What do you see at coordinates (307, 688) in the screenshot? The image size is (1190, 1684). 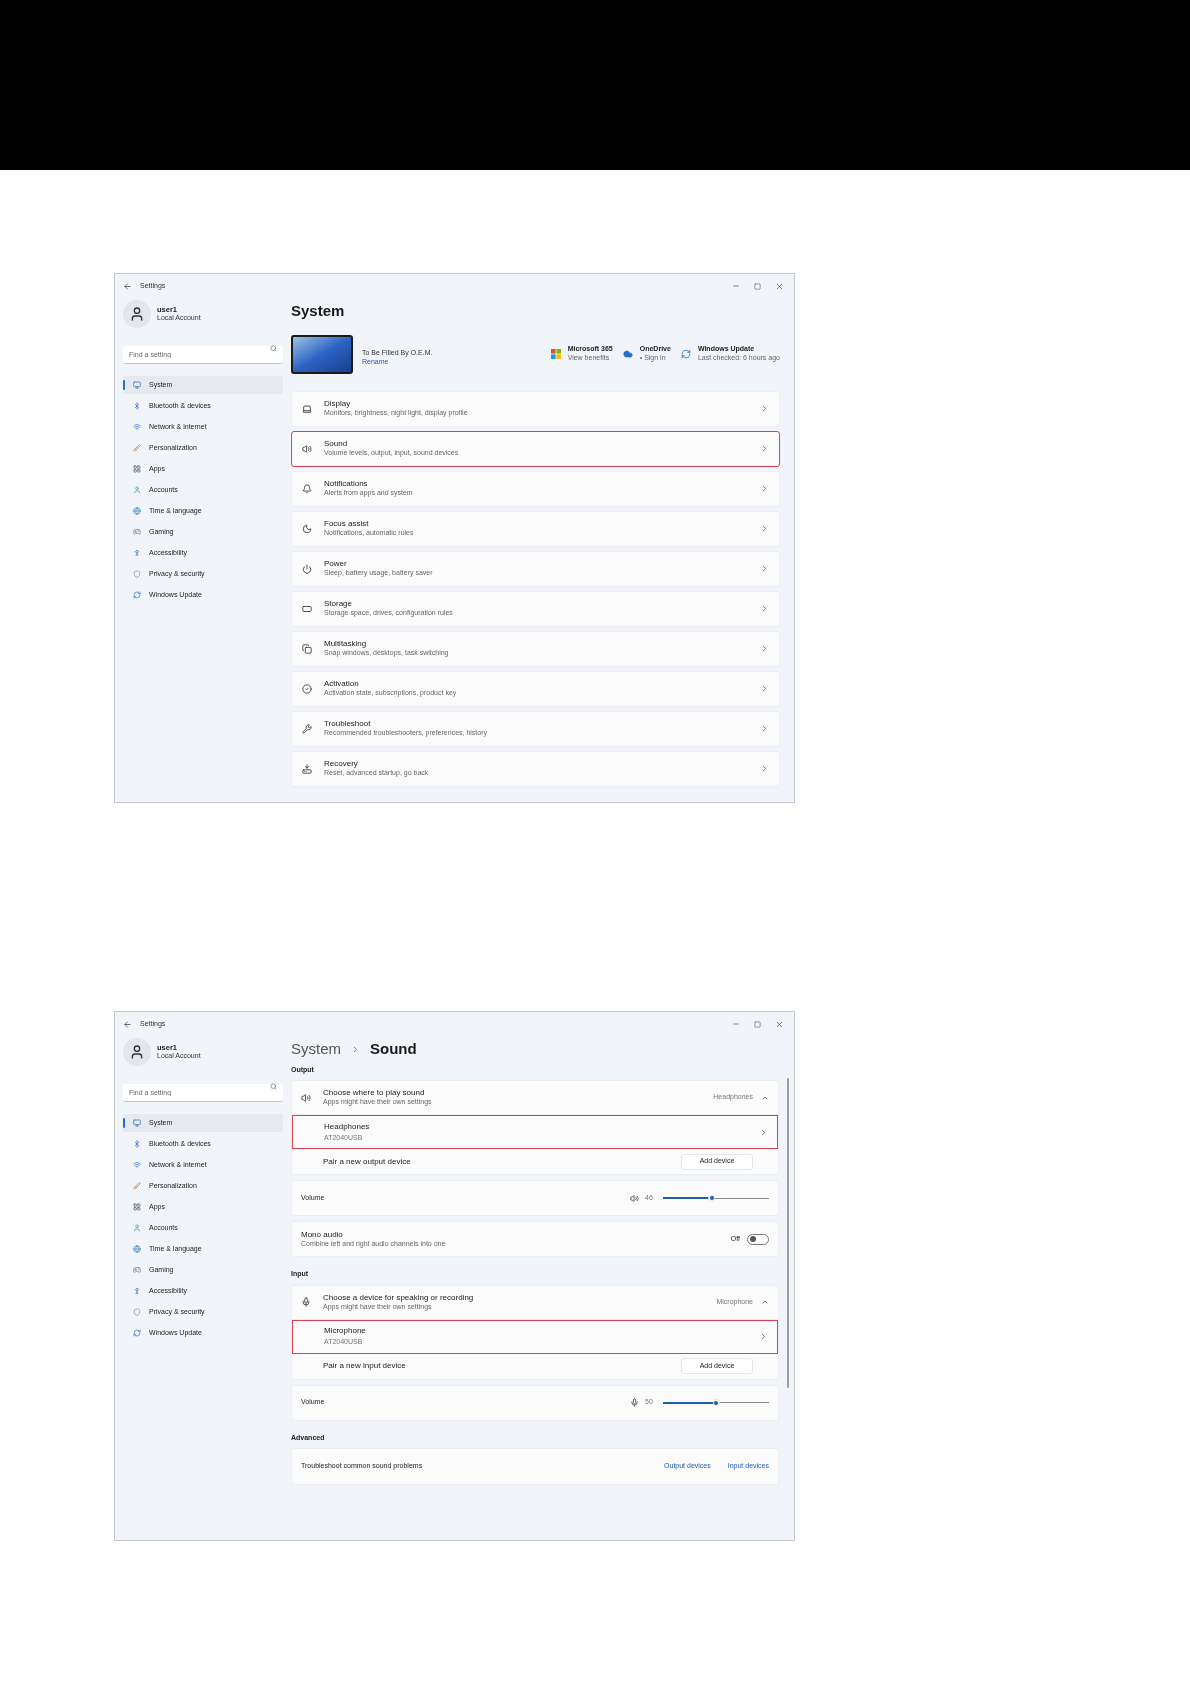 I see `check-circle-icon` at bounding box center [307, 688].